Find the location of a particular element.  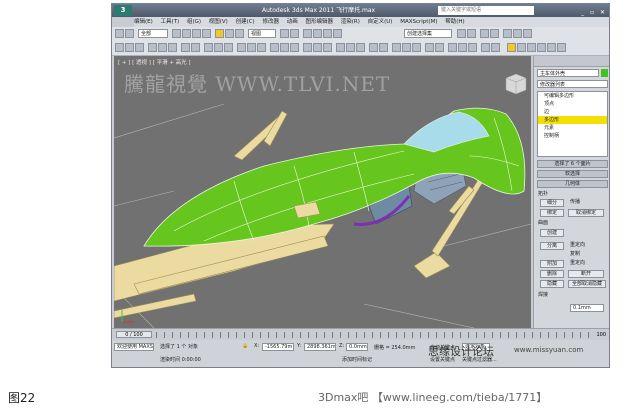

menu-help: 帮助(H) is located at coordinates (454, 22).